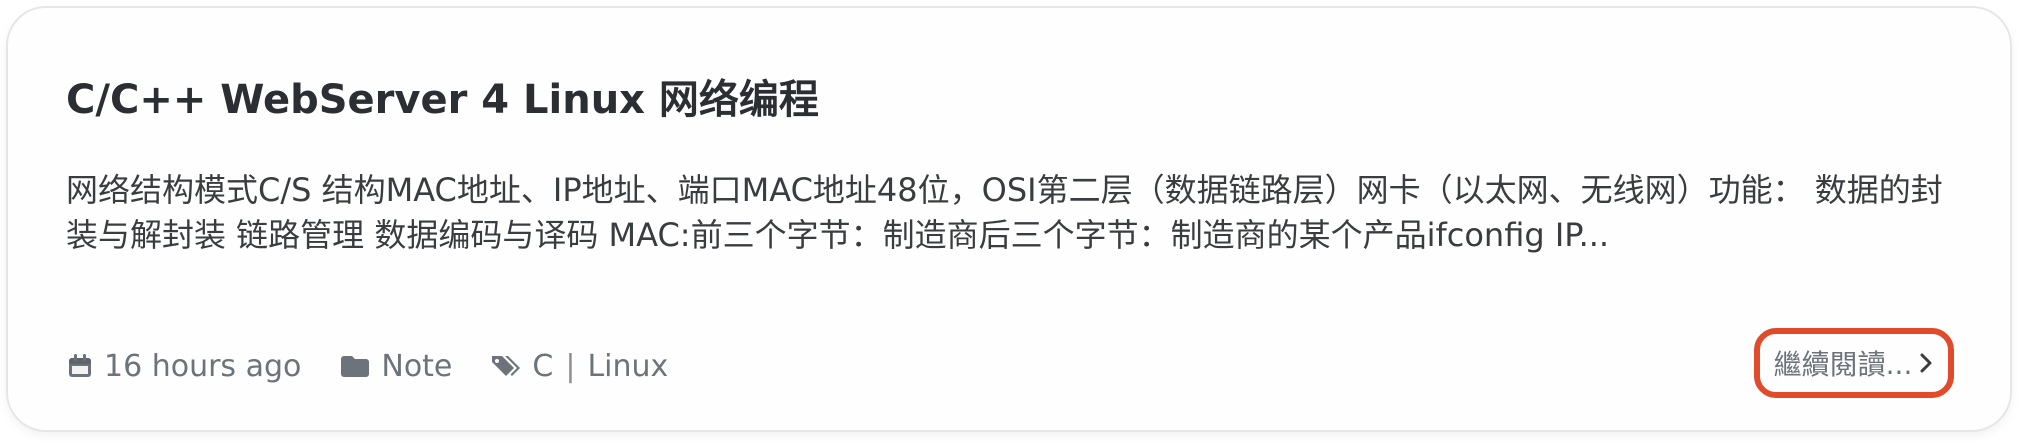 This screenshot has height=446, width=2020. Describe the element at coordinates (1926, 363) in the screenshot. I see `chevron-right-icon` at that location.